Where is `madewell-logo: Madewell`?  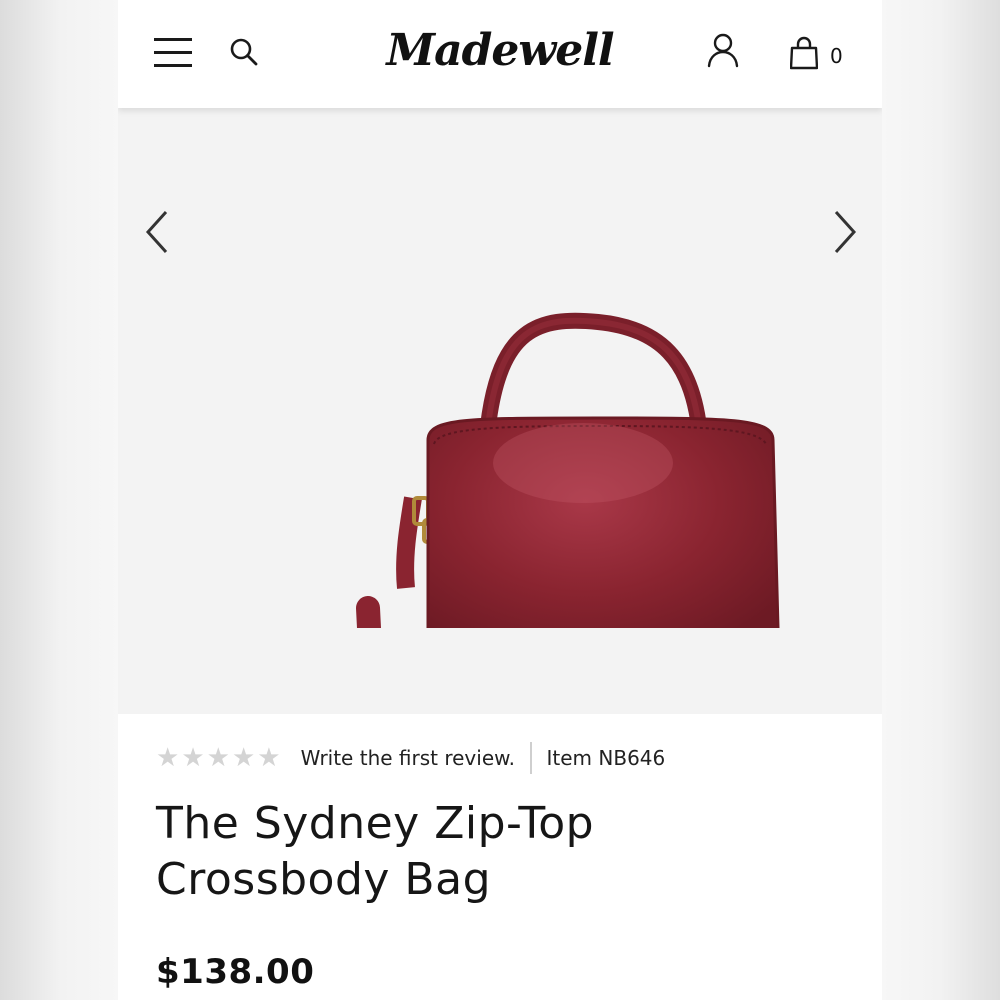 madewell-logo: Madewell is located at coordinates (500, 53).